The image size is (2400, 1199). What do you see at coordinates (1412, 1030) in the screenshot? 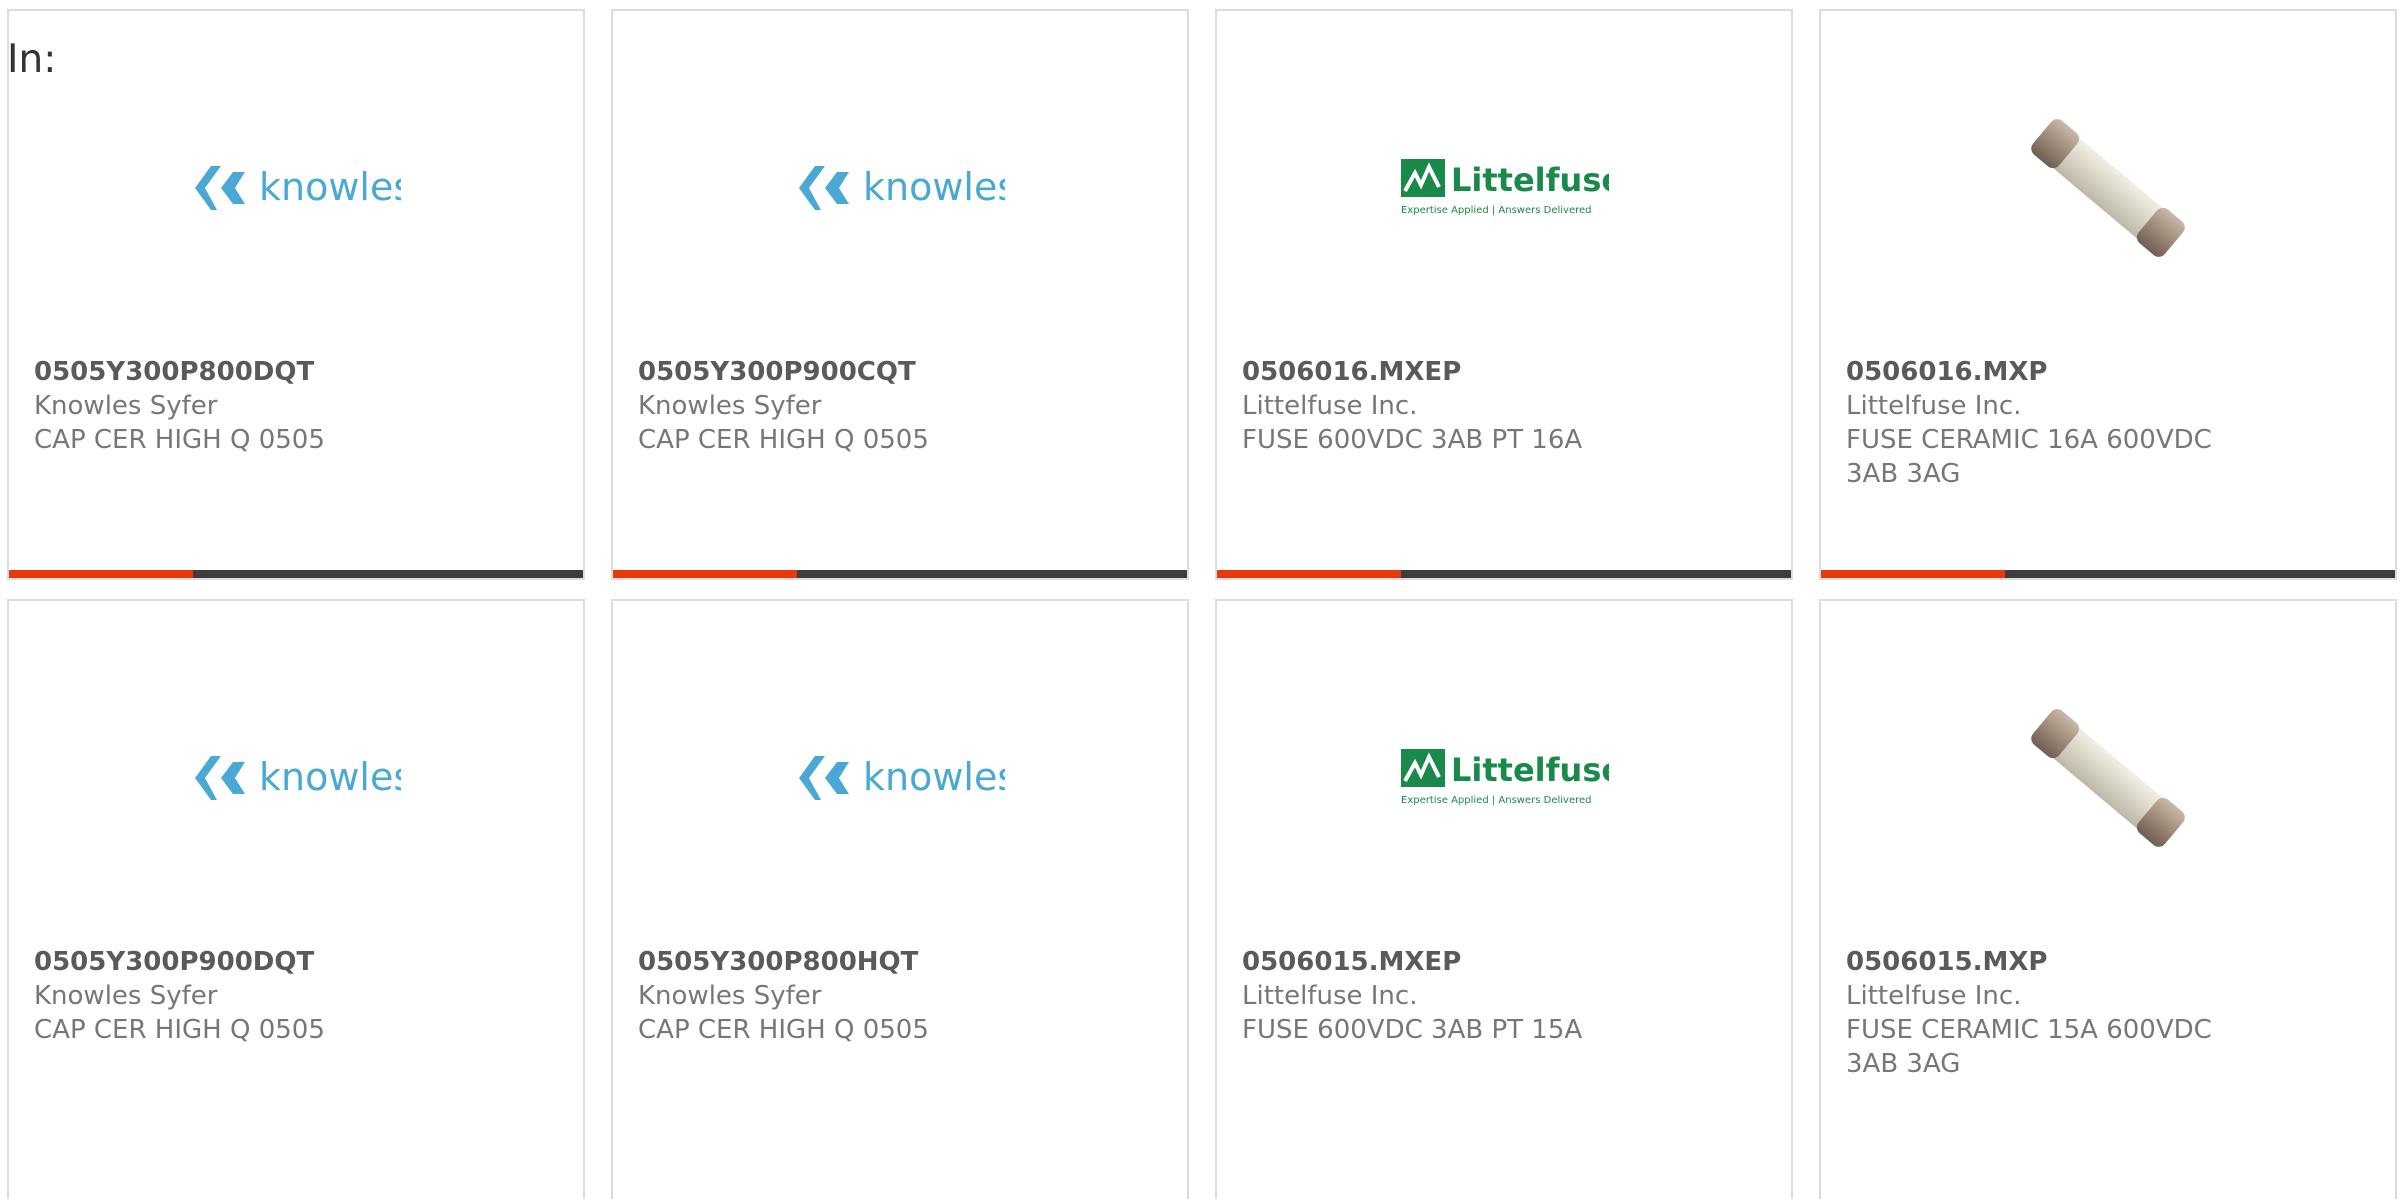
I see `description: FUSE 600VDC 3AB PT 15A` at bounding box center [1412, 1030].